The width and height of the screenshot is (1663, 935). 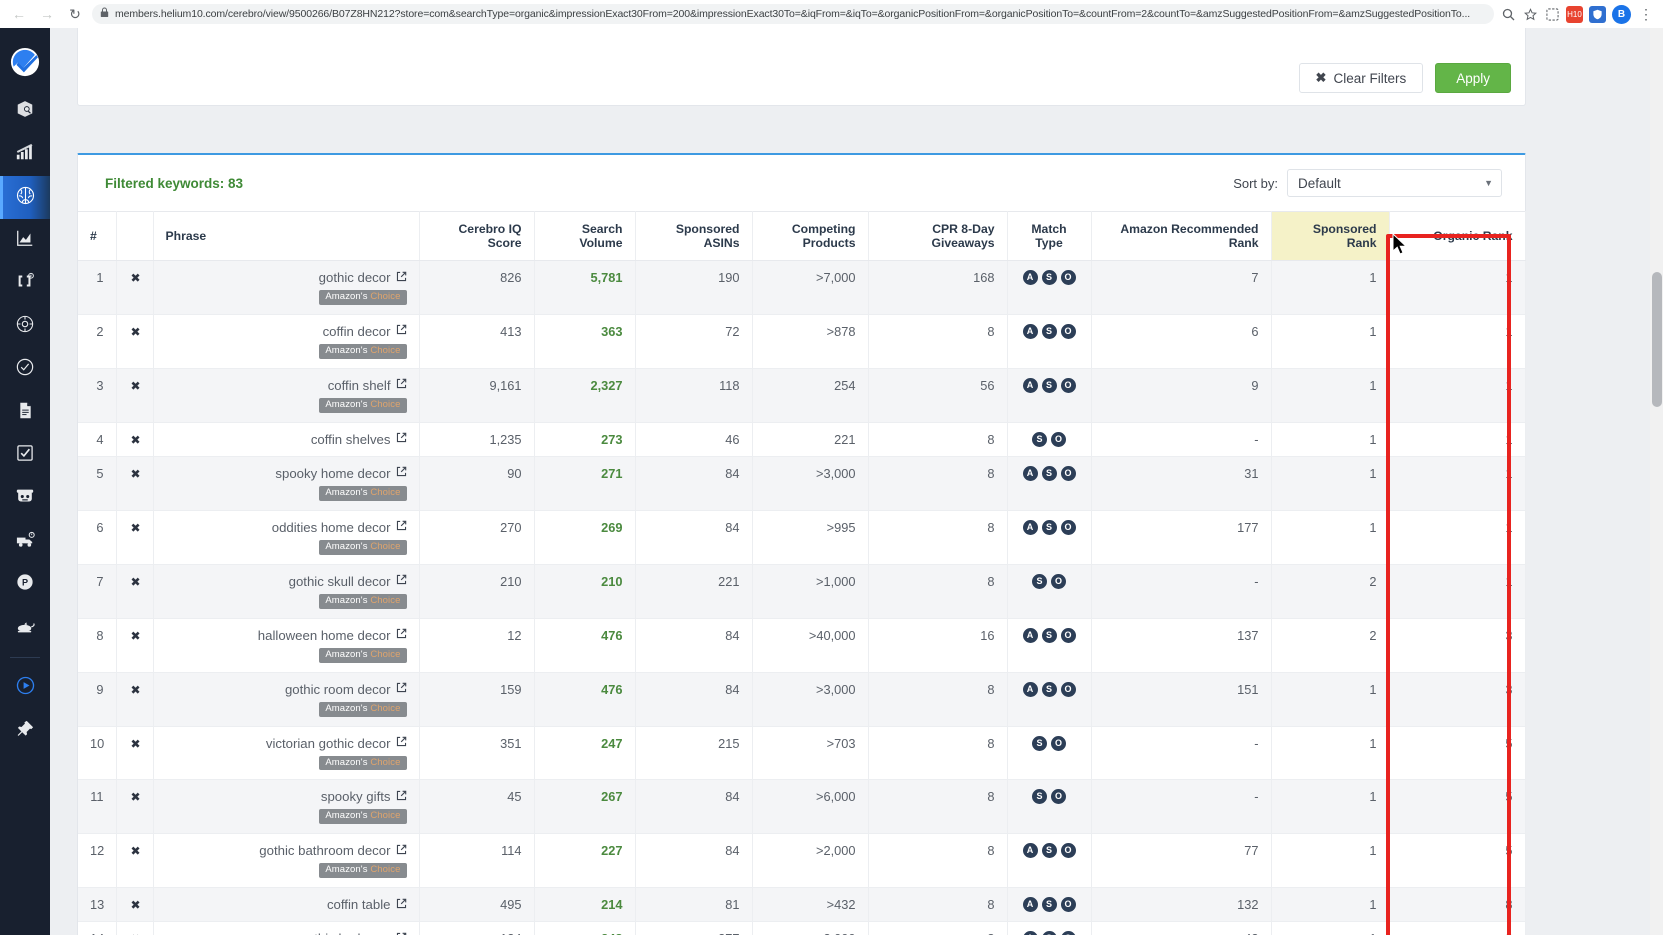 I want to click on column-header-amz_rank: Amazon Recommended Rank, so click(x=1181, y=236).